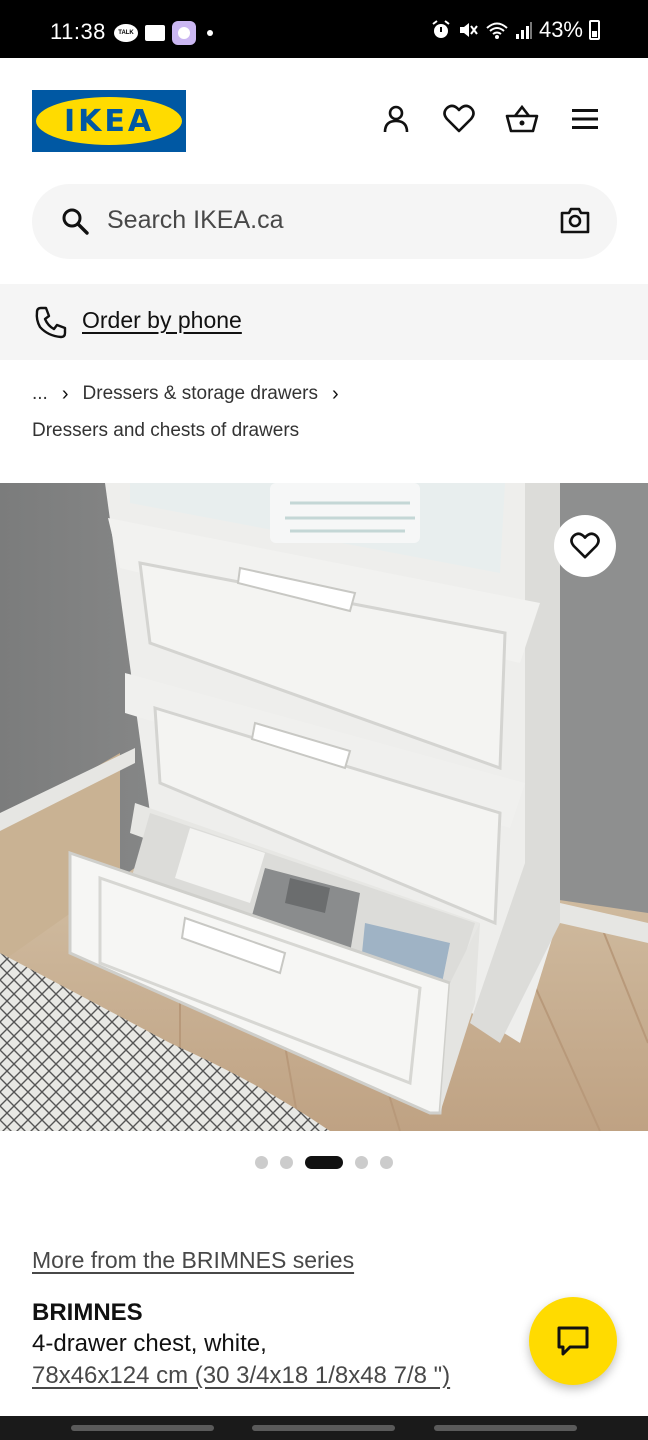  I want to click on talk-icon: TALK, so click(126, 33).